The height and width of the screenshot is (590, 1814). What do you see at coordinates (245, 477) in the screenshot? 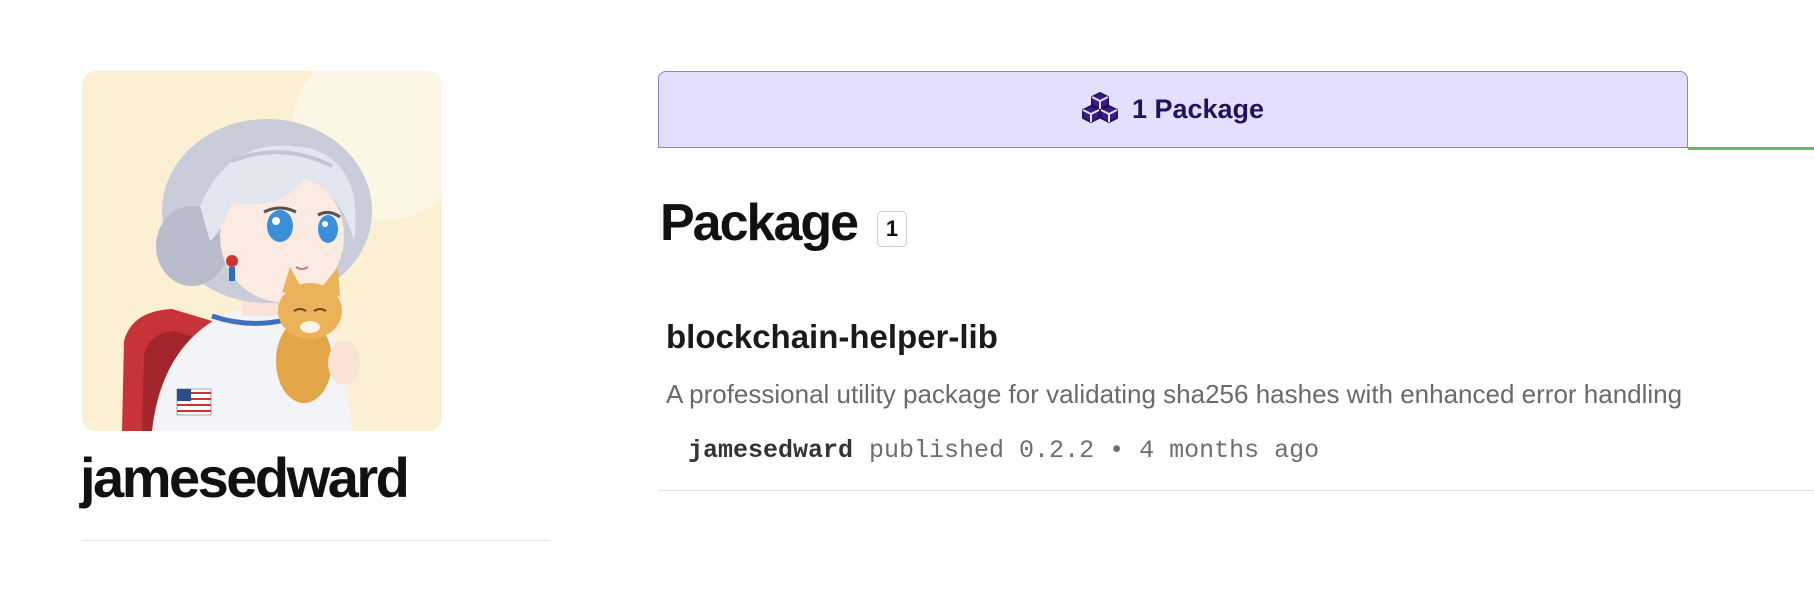
I see `profile-username: jamesedward` at bounding box center [245, 477].